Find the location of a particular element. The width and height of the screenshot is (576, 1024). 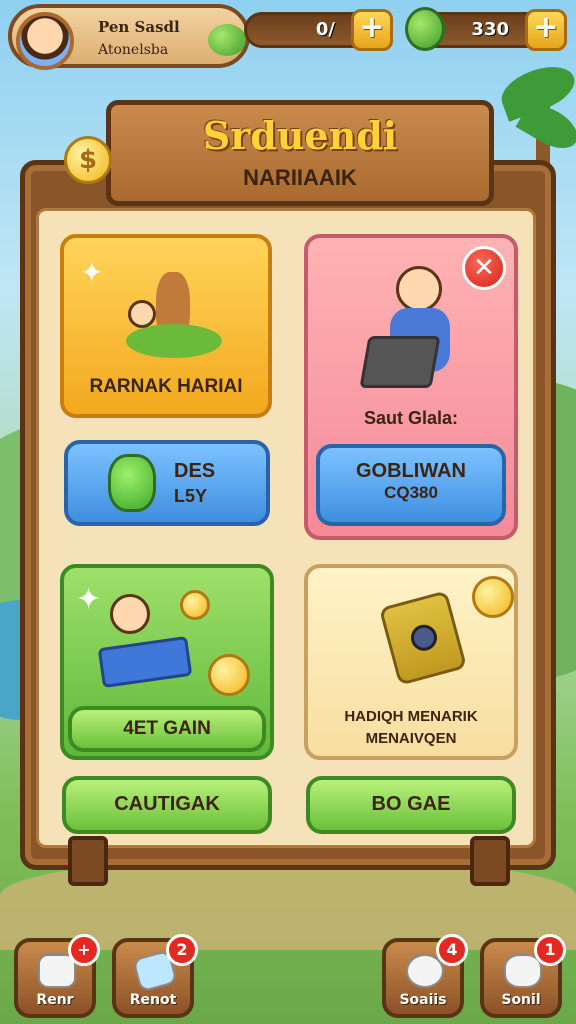

left-action-label: CAUTIGAK is located at coordinates (167, 804).